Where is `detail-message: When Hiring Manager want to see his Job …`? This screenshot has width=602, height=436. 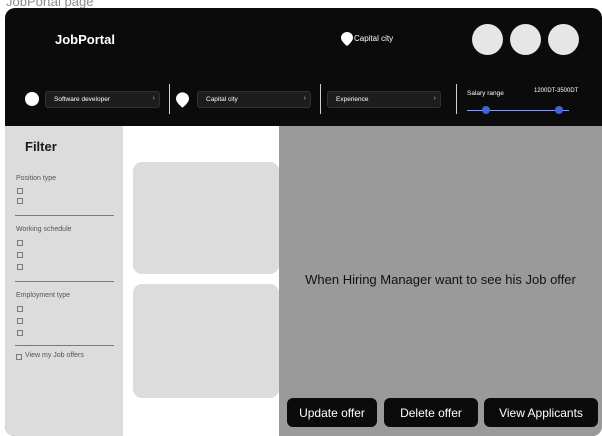 detail-message: When Hiring Manager want to see his Job … is located at coordinates (440, 279).